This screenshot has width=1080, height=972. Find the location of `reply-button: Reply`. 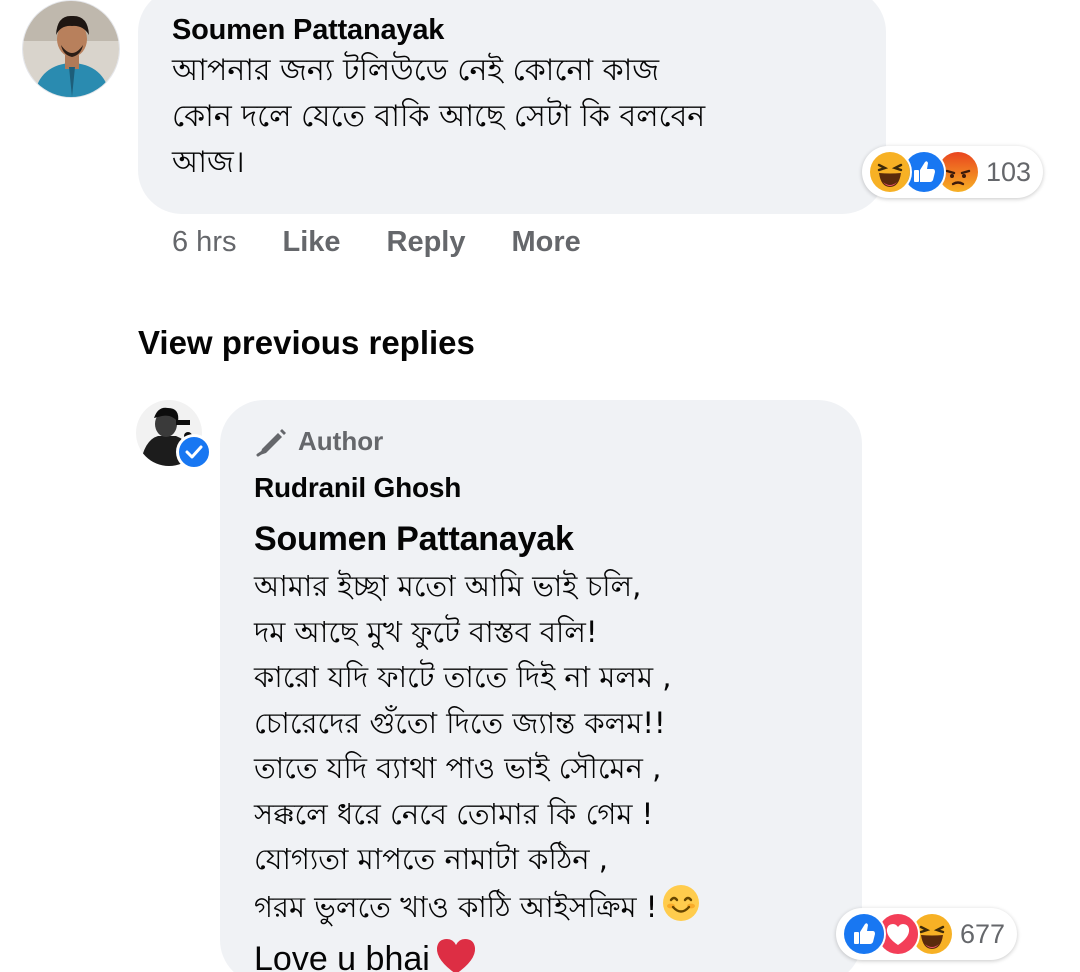

reply-button: Reply is located at coordinates (426, 242).